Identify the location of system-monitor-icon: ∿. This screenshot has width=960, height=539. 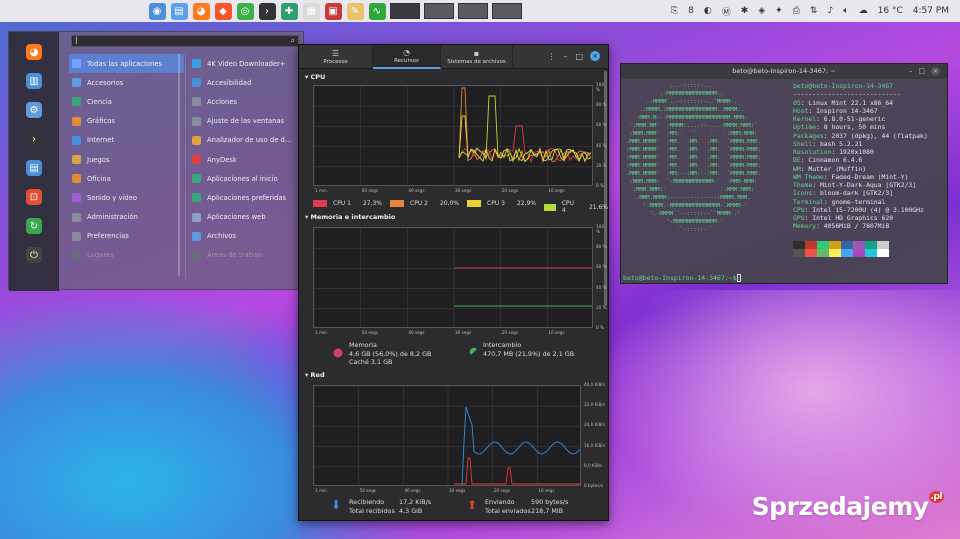
(377, 11).